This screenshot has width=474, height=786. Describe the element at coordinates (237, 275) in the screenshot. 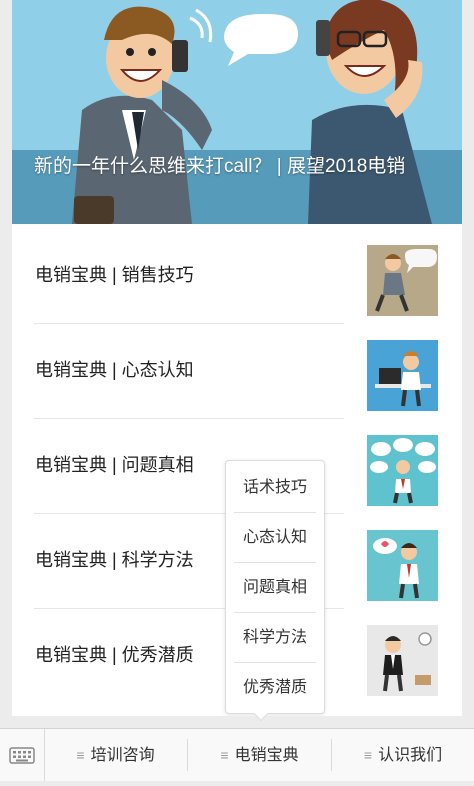

I see `article-item: 电销宝典 | 销售技巧` at that location.